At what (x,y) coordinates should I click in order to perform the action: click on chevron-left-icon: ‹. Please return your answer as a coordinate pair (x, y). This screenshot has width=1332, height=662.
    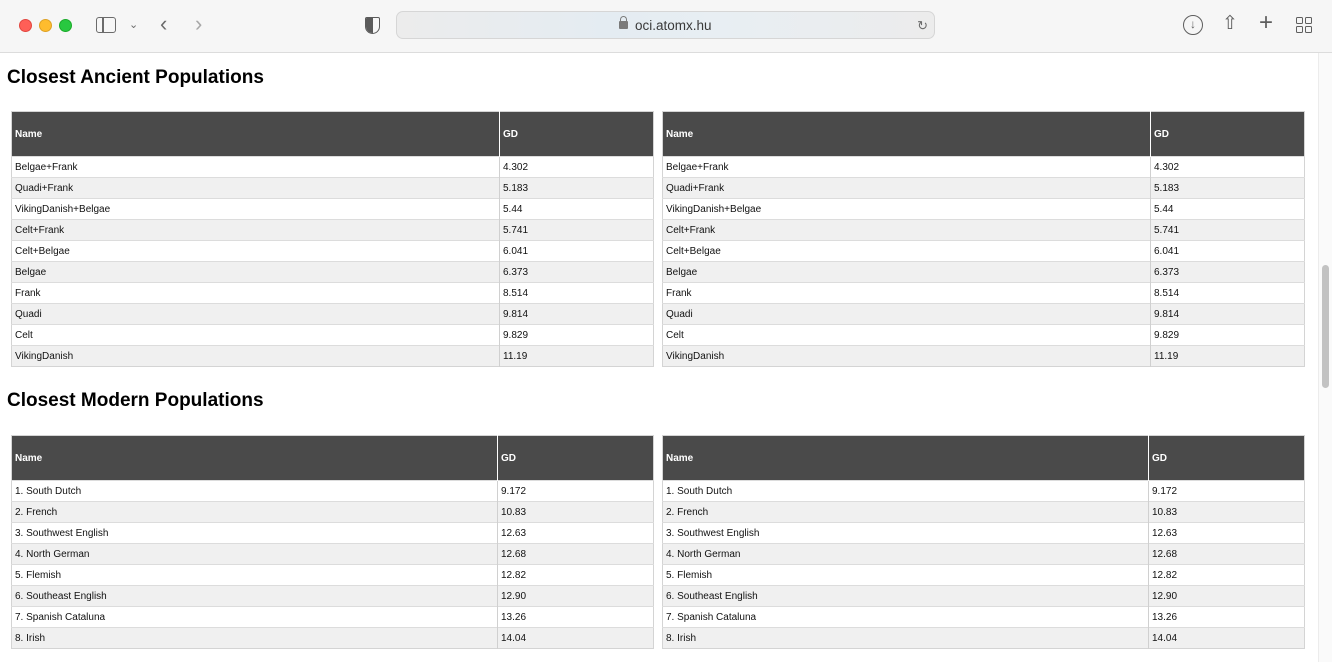
    Looking at the image, I should click on (163, 24).